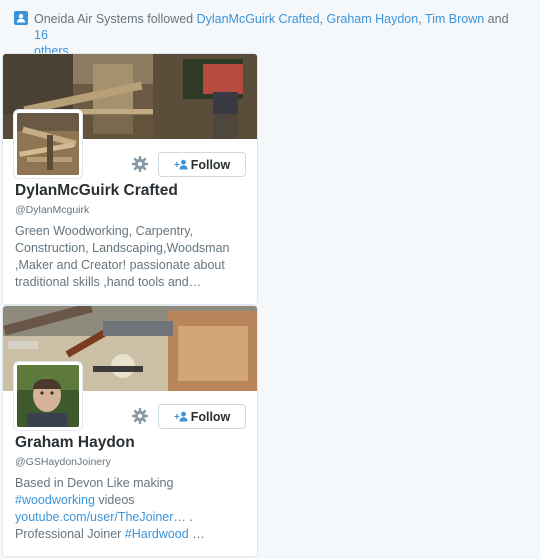 The width and height of the screenshot is (540, 559). I want to click on context-link-graham: Graham Haydon, so click(372, 19).